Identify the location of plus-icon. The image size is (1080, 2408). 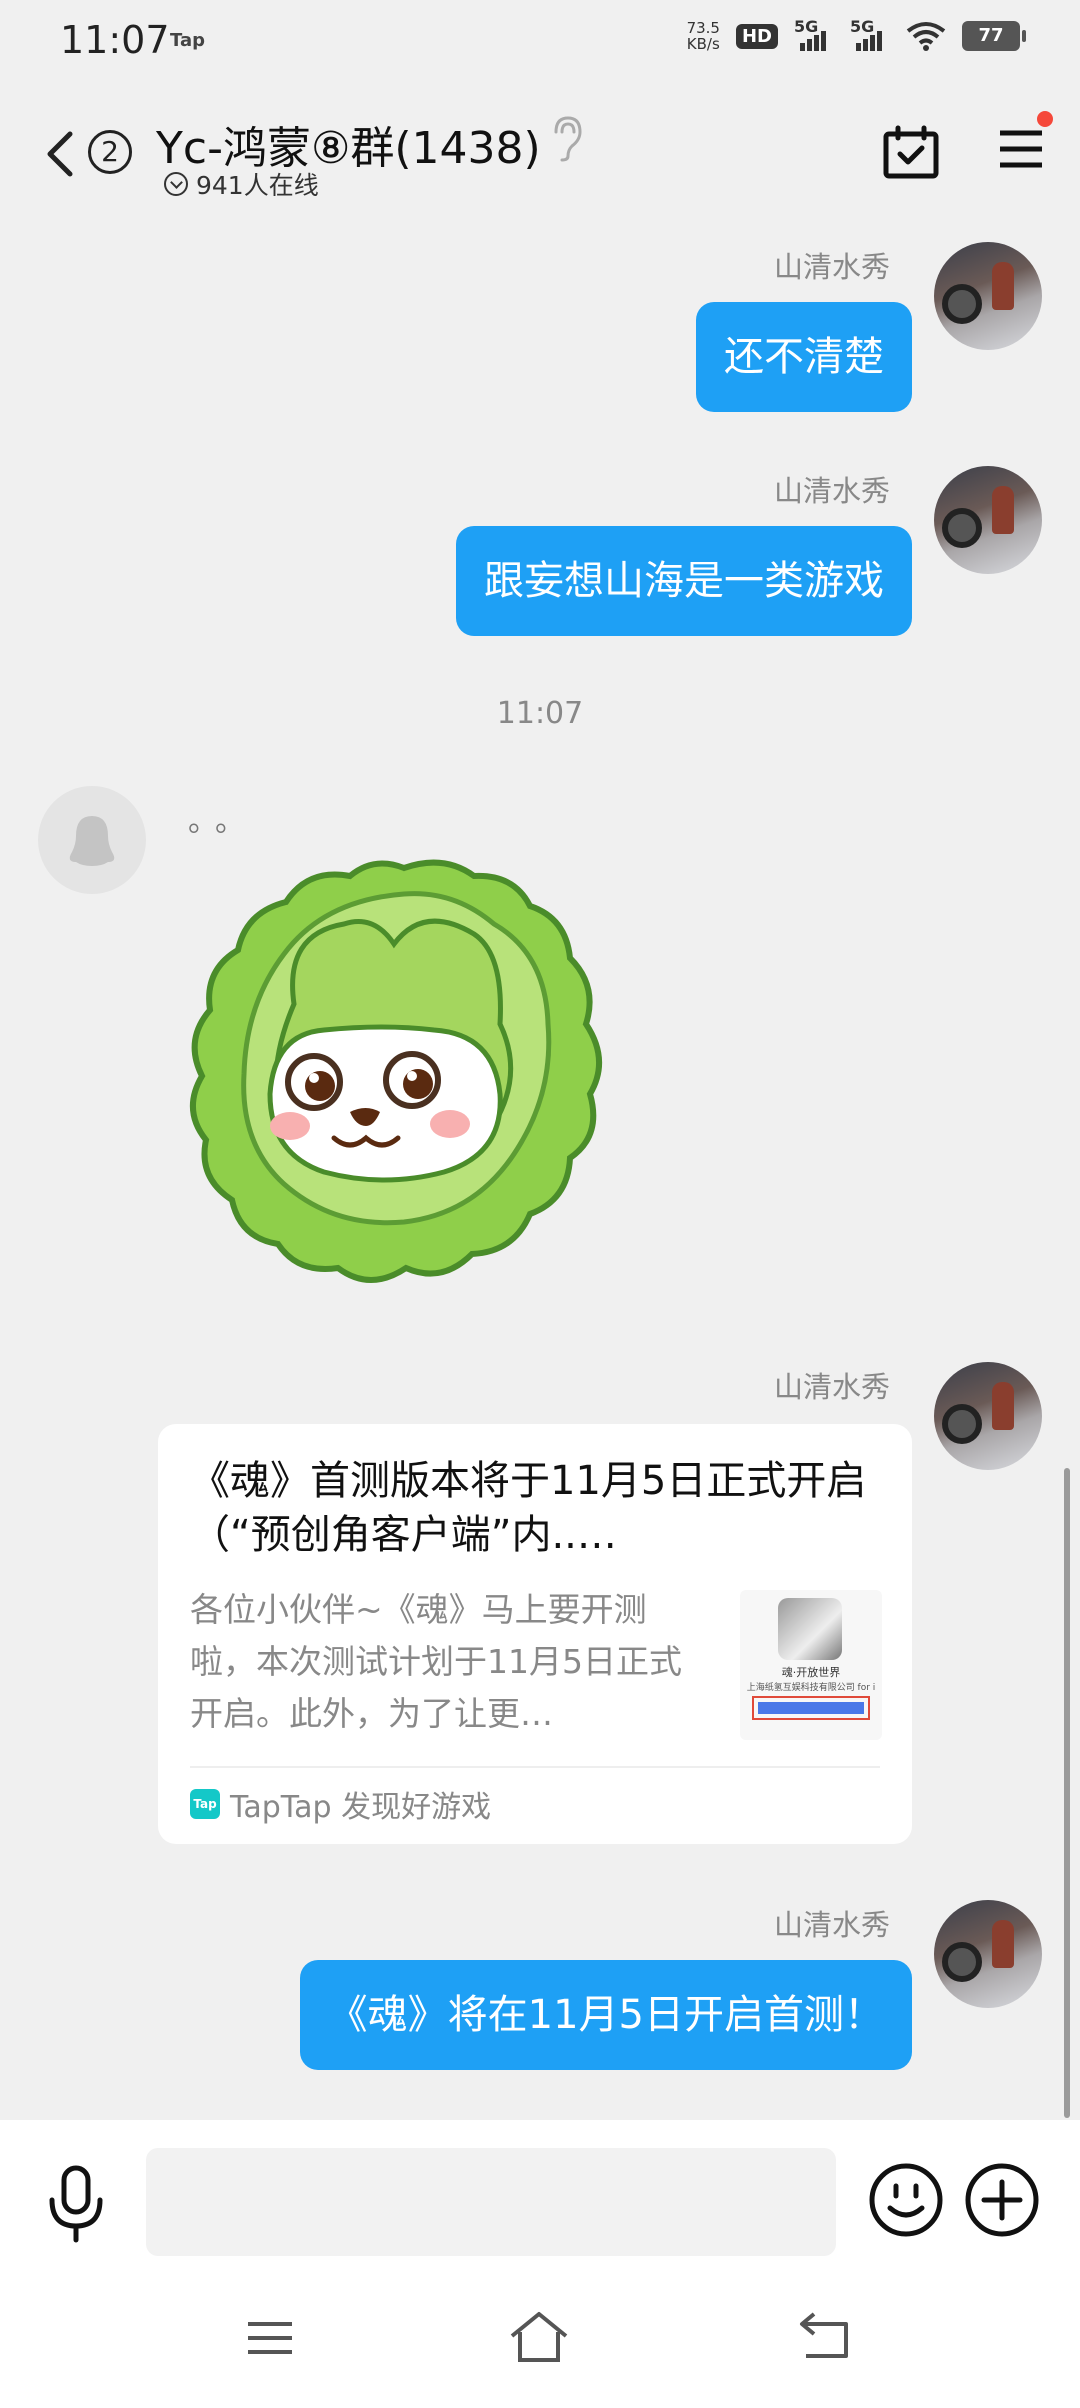
(1002, 2200).